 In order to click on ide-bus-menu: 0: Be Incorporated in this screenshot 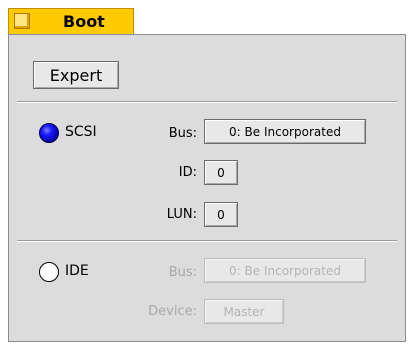, I will do `click(285, 270)`.